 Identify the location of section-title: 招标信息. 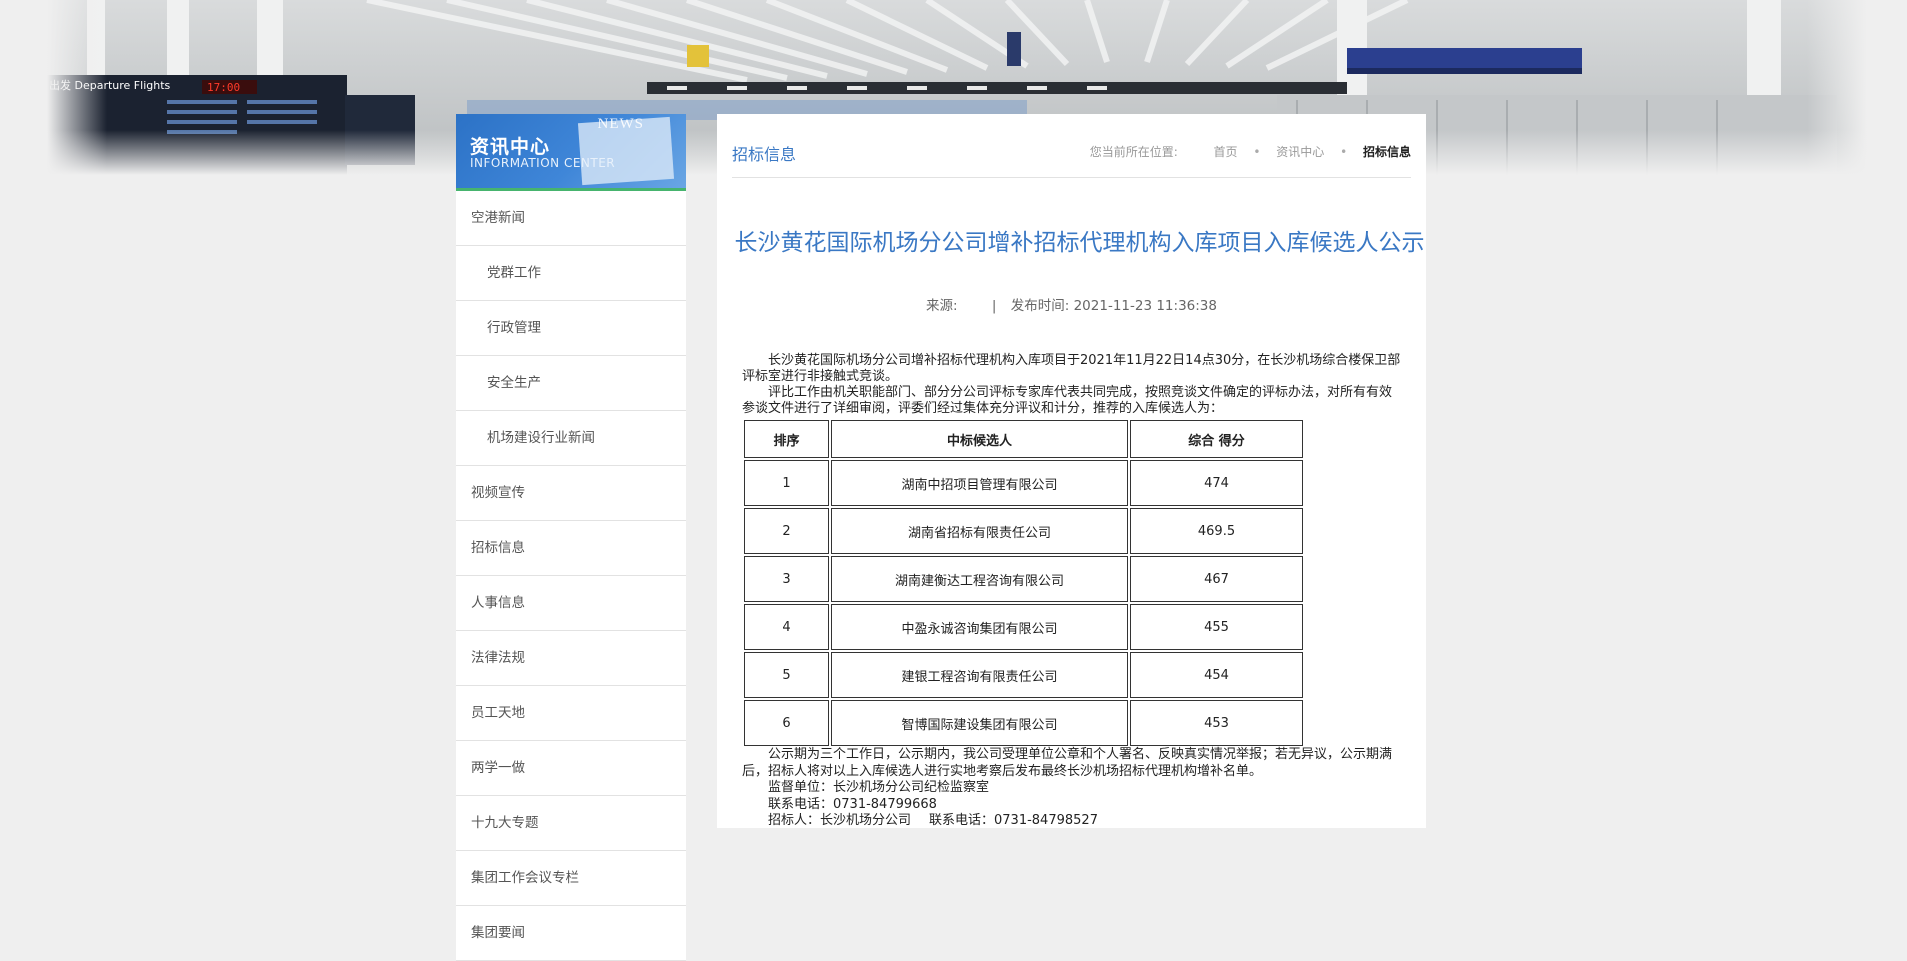
(764, 154).